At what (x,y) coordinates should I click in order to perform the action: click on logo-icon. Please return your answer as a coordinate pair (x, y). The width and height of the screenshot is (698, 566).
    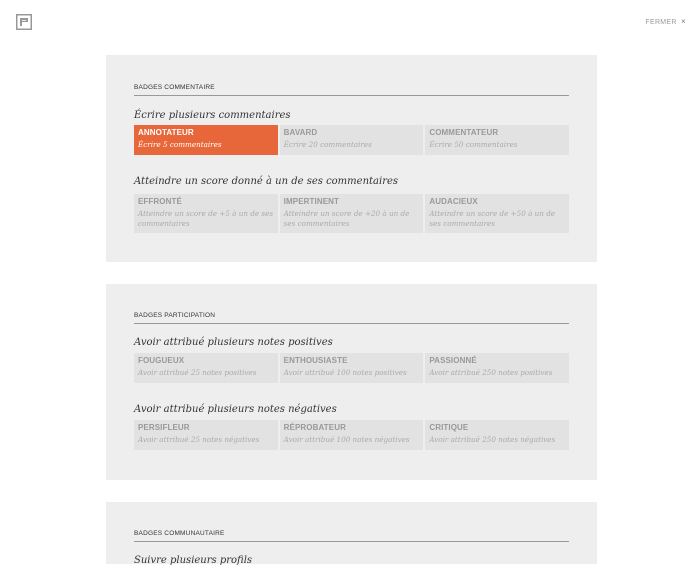
    Looking at the image, I should click on (24, 22).